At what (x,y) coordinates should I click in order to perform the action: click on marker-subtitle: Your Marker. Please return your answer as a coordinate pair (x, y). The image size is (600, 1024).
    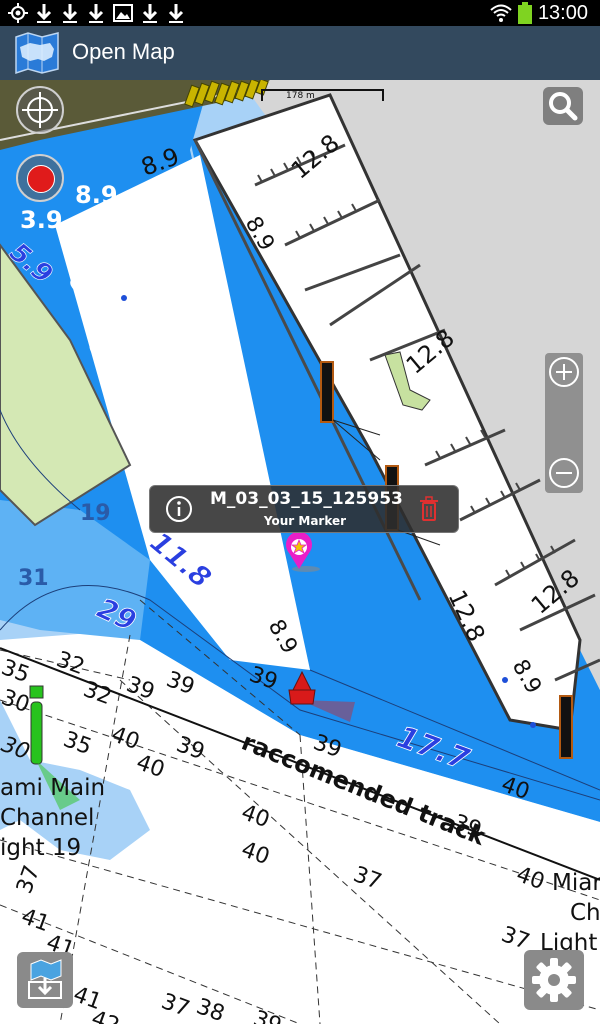
    Looking at the image, I should click on (305, 521).